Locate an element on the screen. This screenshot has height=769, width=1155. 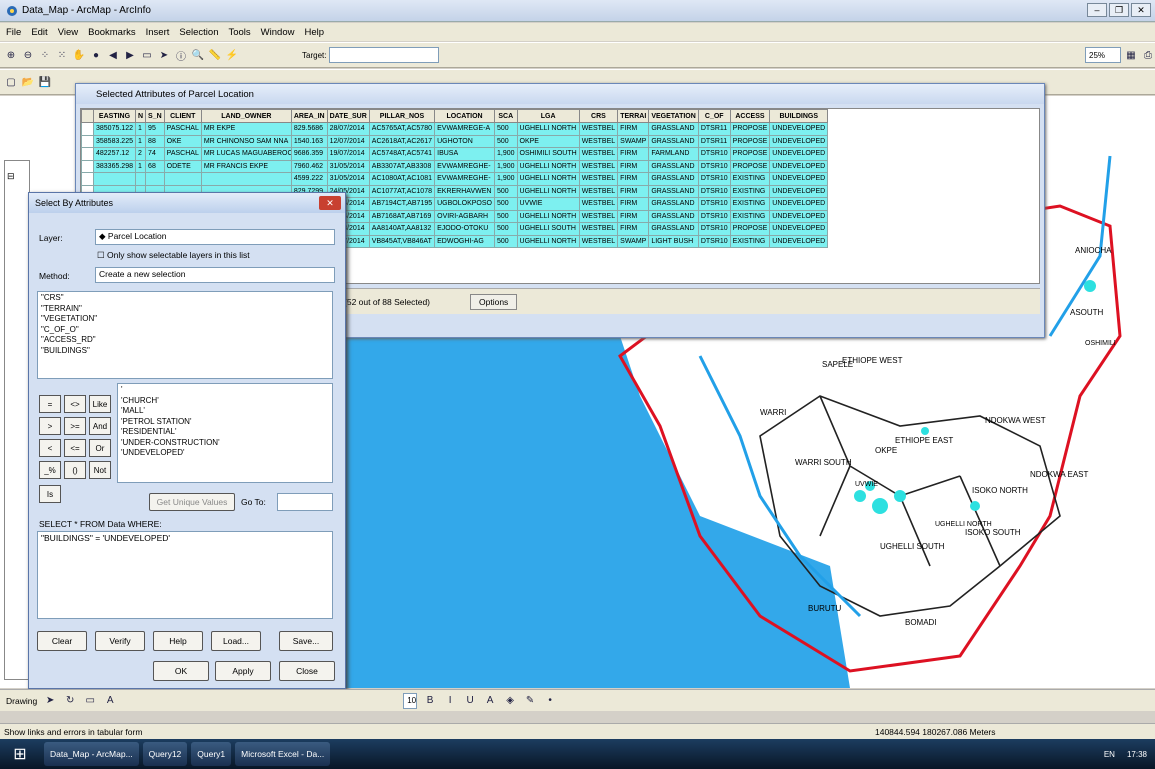
table-cell is located at coordinates (140, 179).